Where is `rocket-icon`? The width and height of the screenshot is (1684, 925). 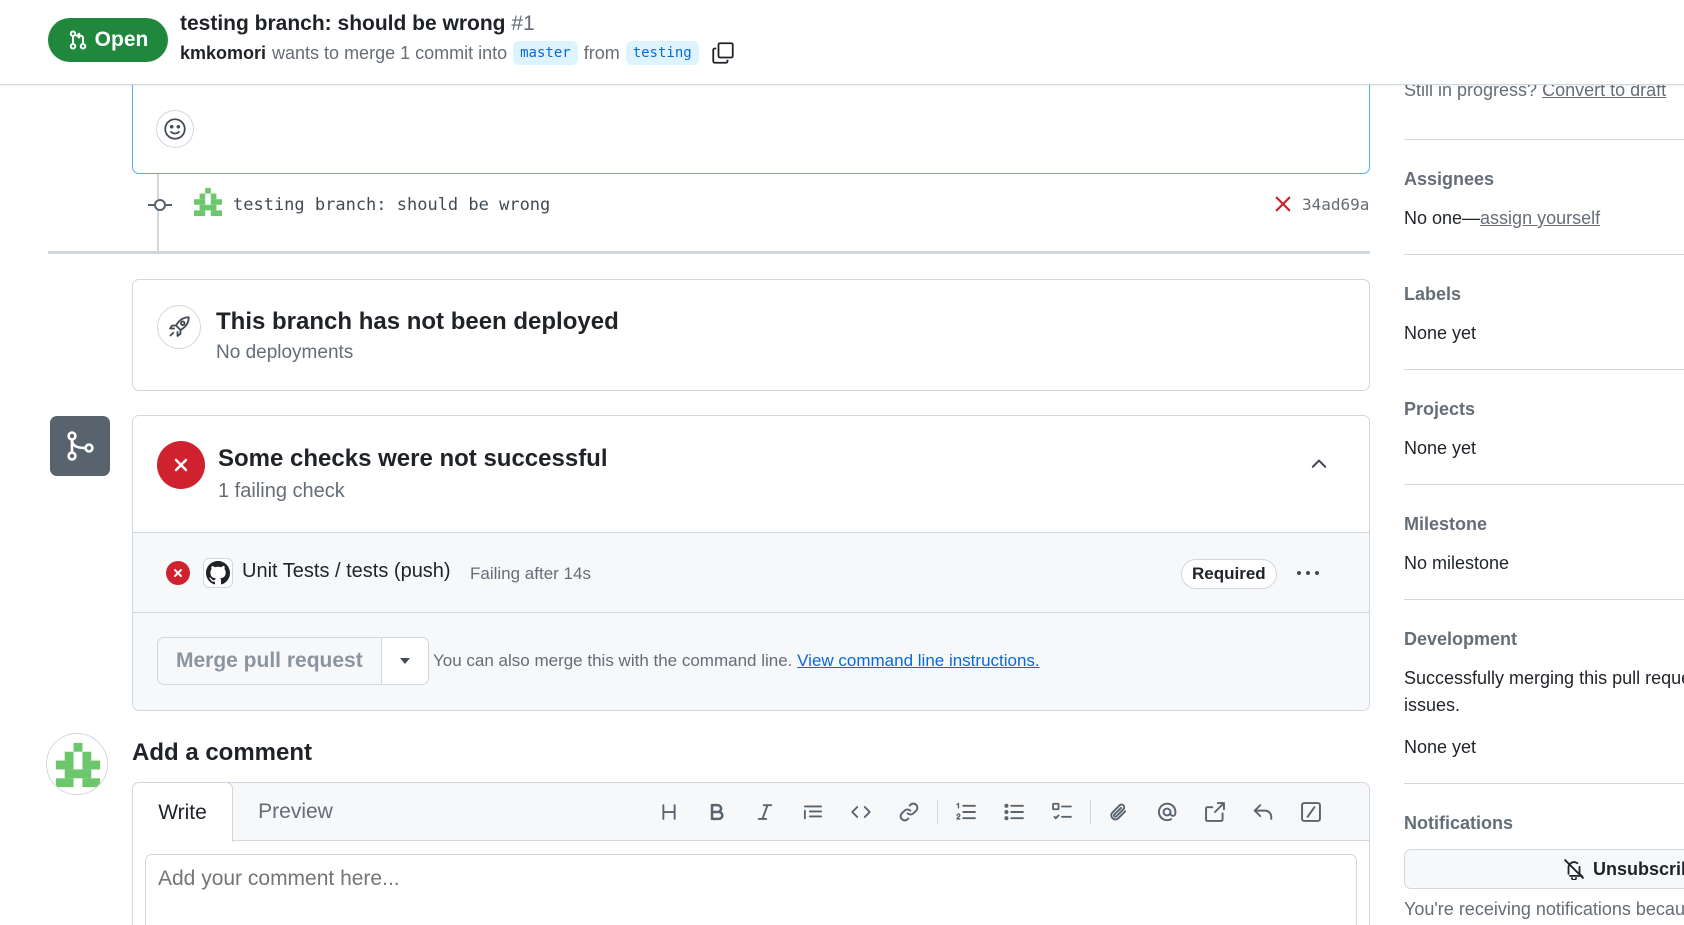 rocket-icon is located at coordinates (179, 327).